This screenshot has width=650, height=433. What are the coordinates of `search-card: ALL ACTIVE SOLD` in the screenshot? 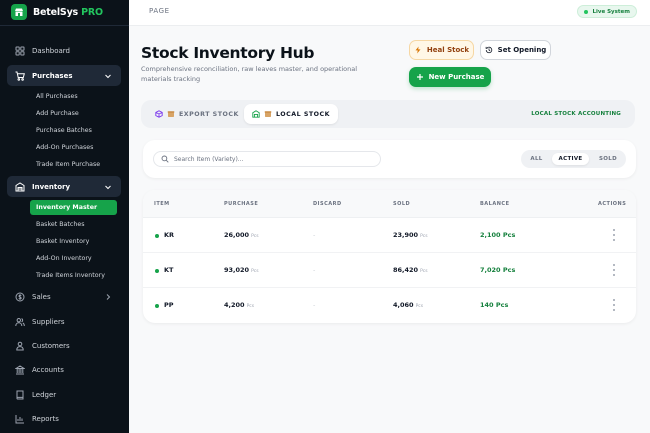 It's located at (389, 159).